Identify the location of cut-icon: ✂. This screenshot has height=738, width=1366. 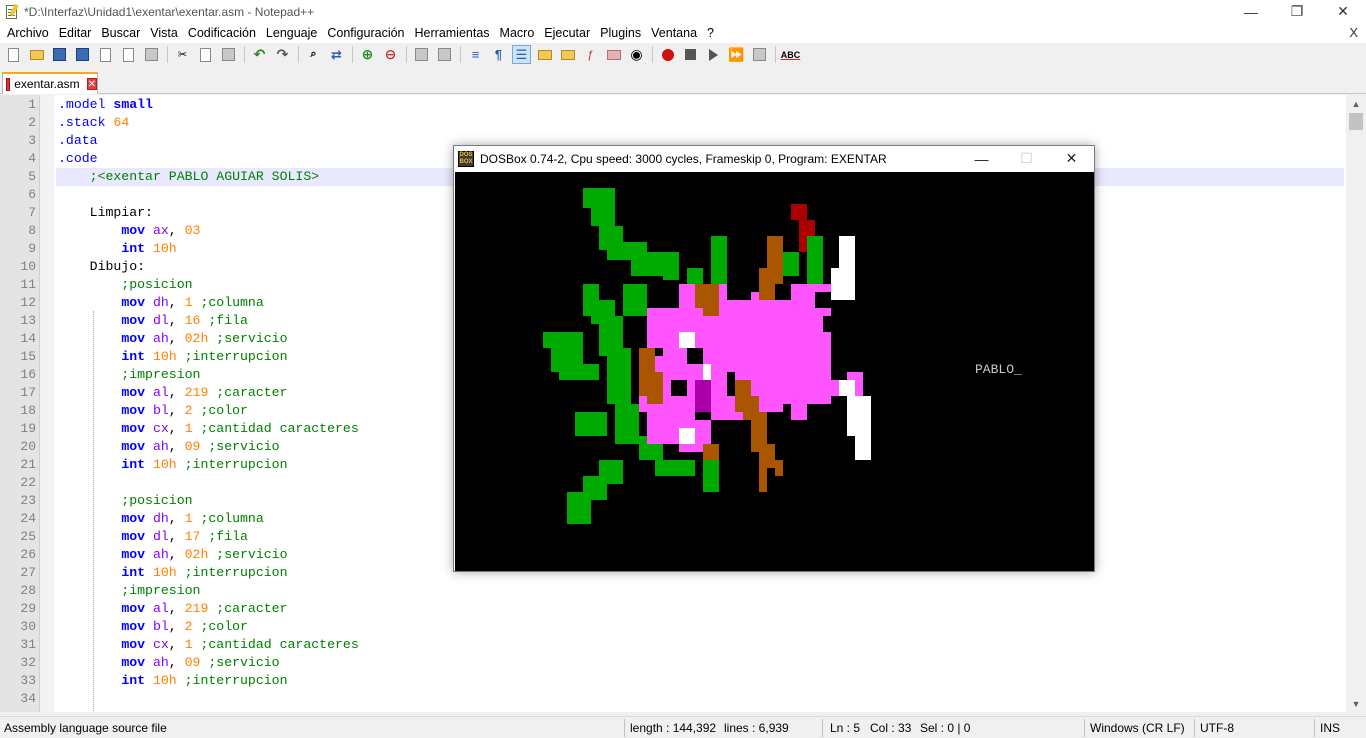
(182, 54).